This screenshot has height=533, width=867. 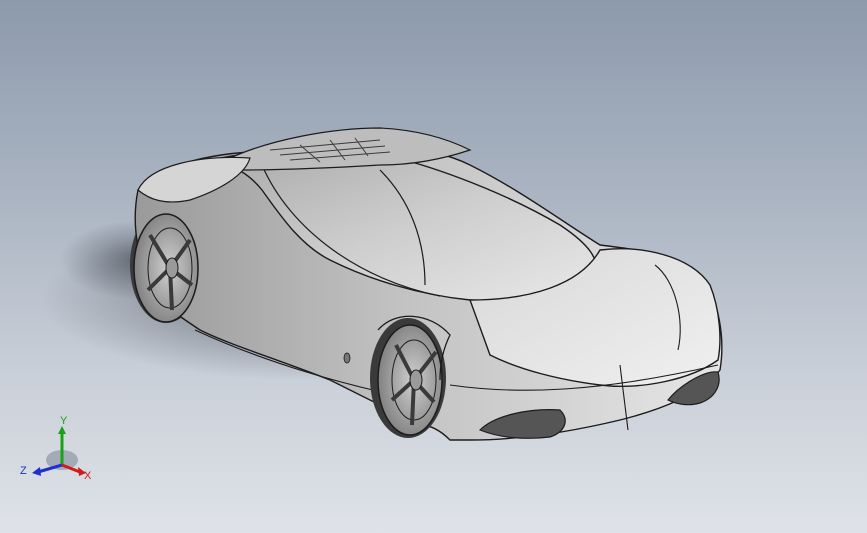 What do you see at coordinates (56, 450) in the screenshot?
I see `reference-triad: Y Z X` at bounding box center [56, 450].